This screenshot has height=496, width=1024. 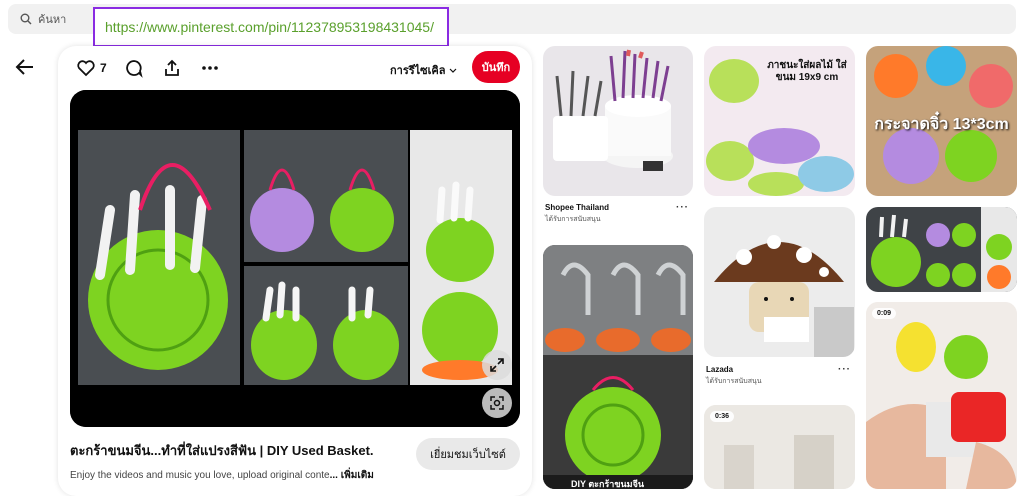 I want to click on sinks-image, so click(x=618, y=367).